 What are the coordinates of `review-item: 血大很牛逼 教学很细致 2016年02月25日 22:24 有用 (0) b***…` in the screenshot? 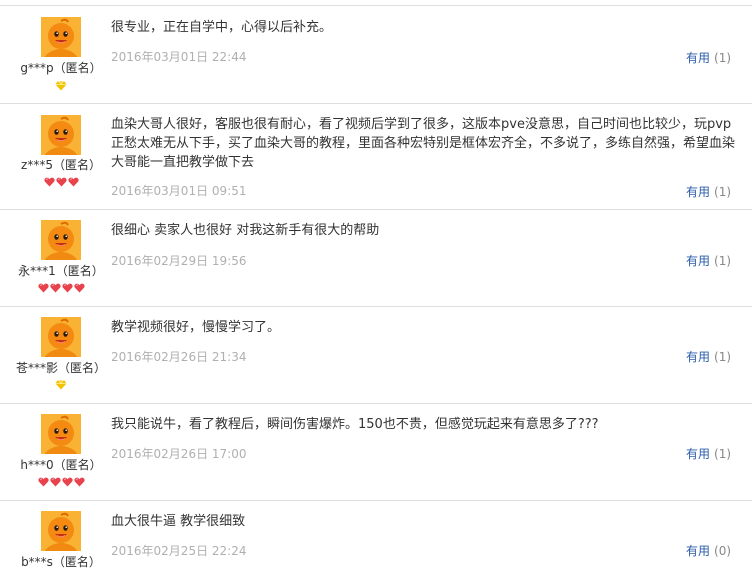 It's located at (376, 538).